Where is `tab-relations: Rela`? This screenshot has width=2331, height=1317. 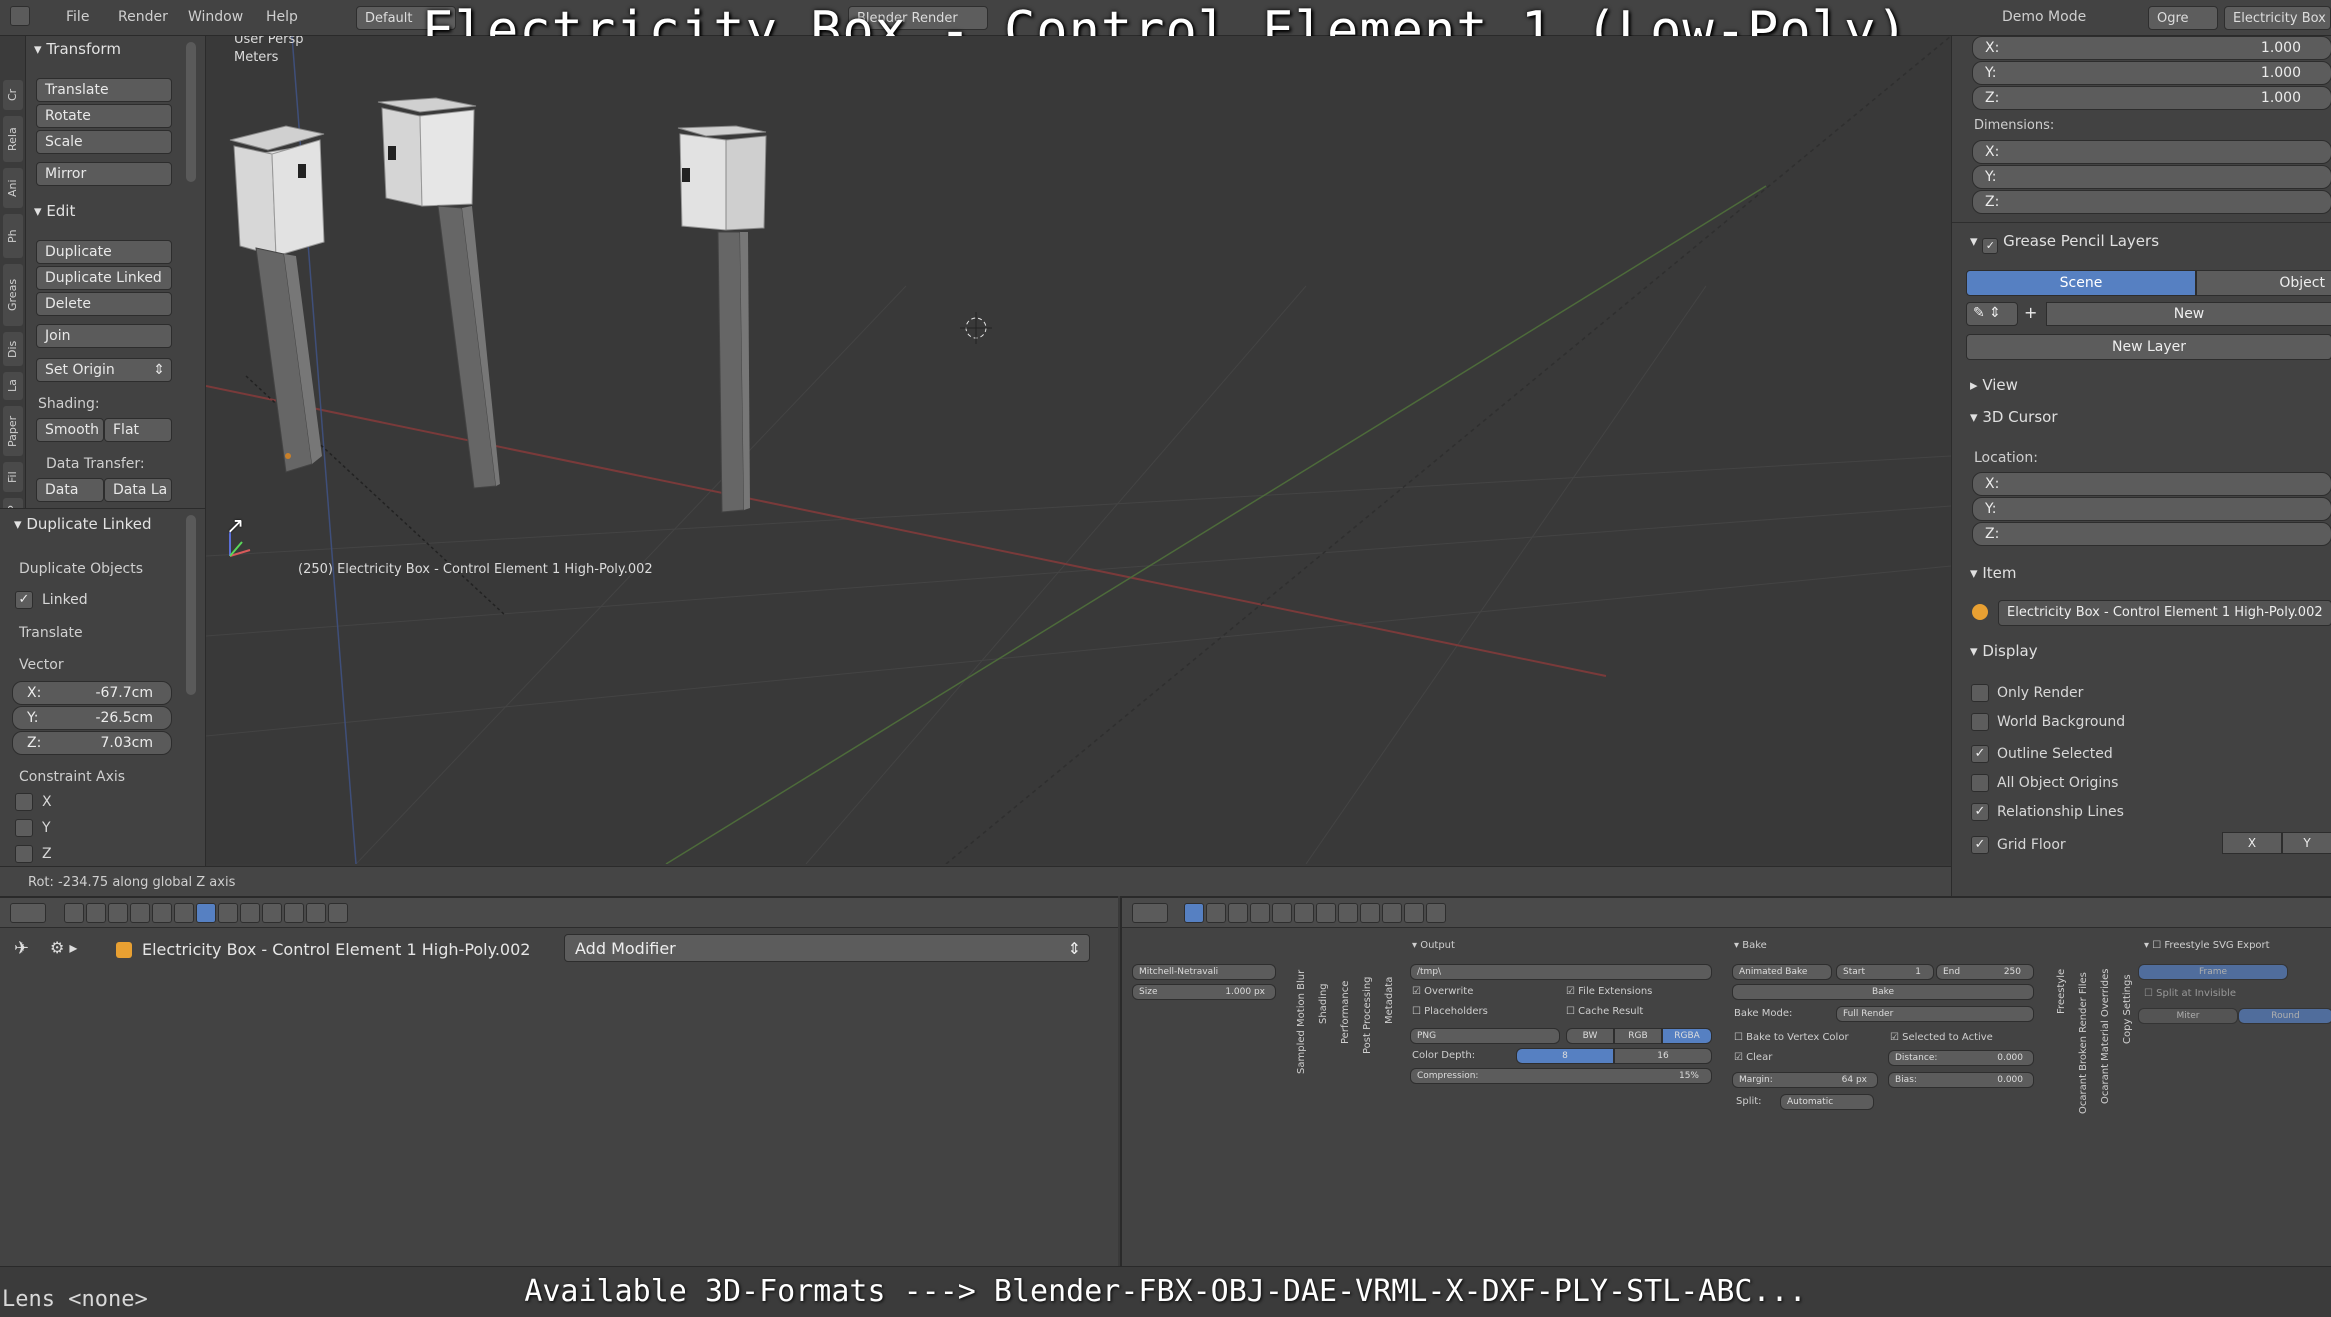 tab-relations: Rela is located at coordinates (13, 139).